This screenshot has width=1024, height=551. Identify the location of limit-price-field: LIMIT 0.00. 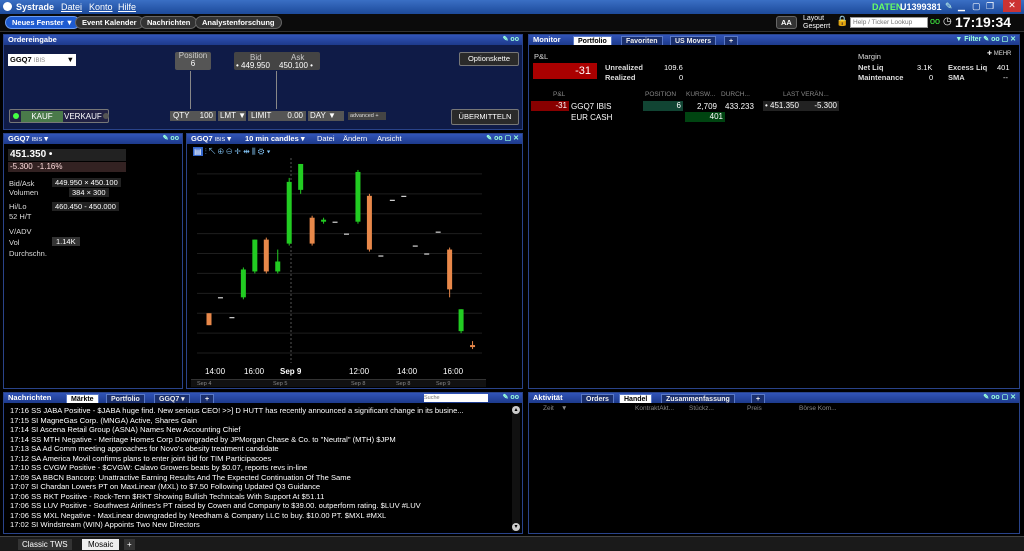
(277, 116).